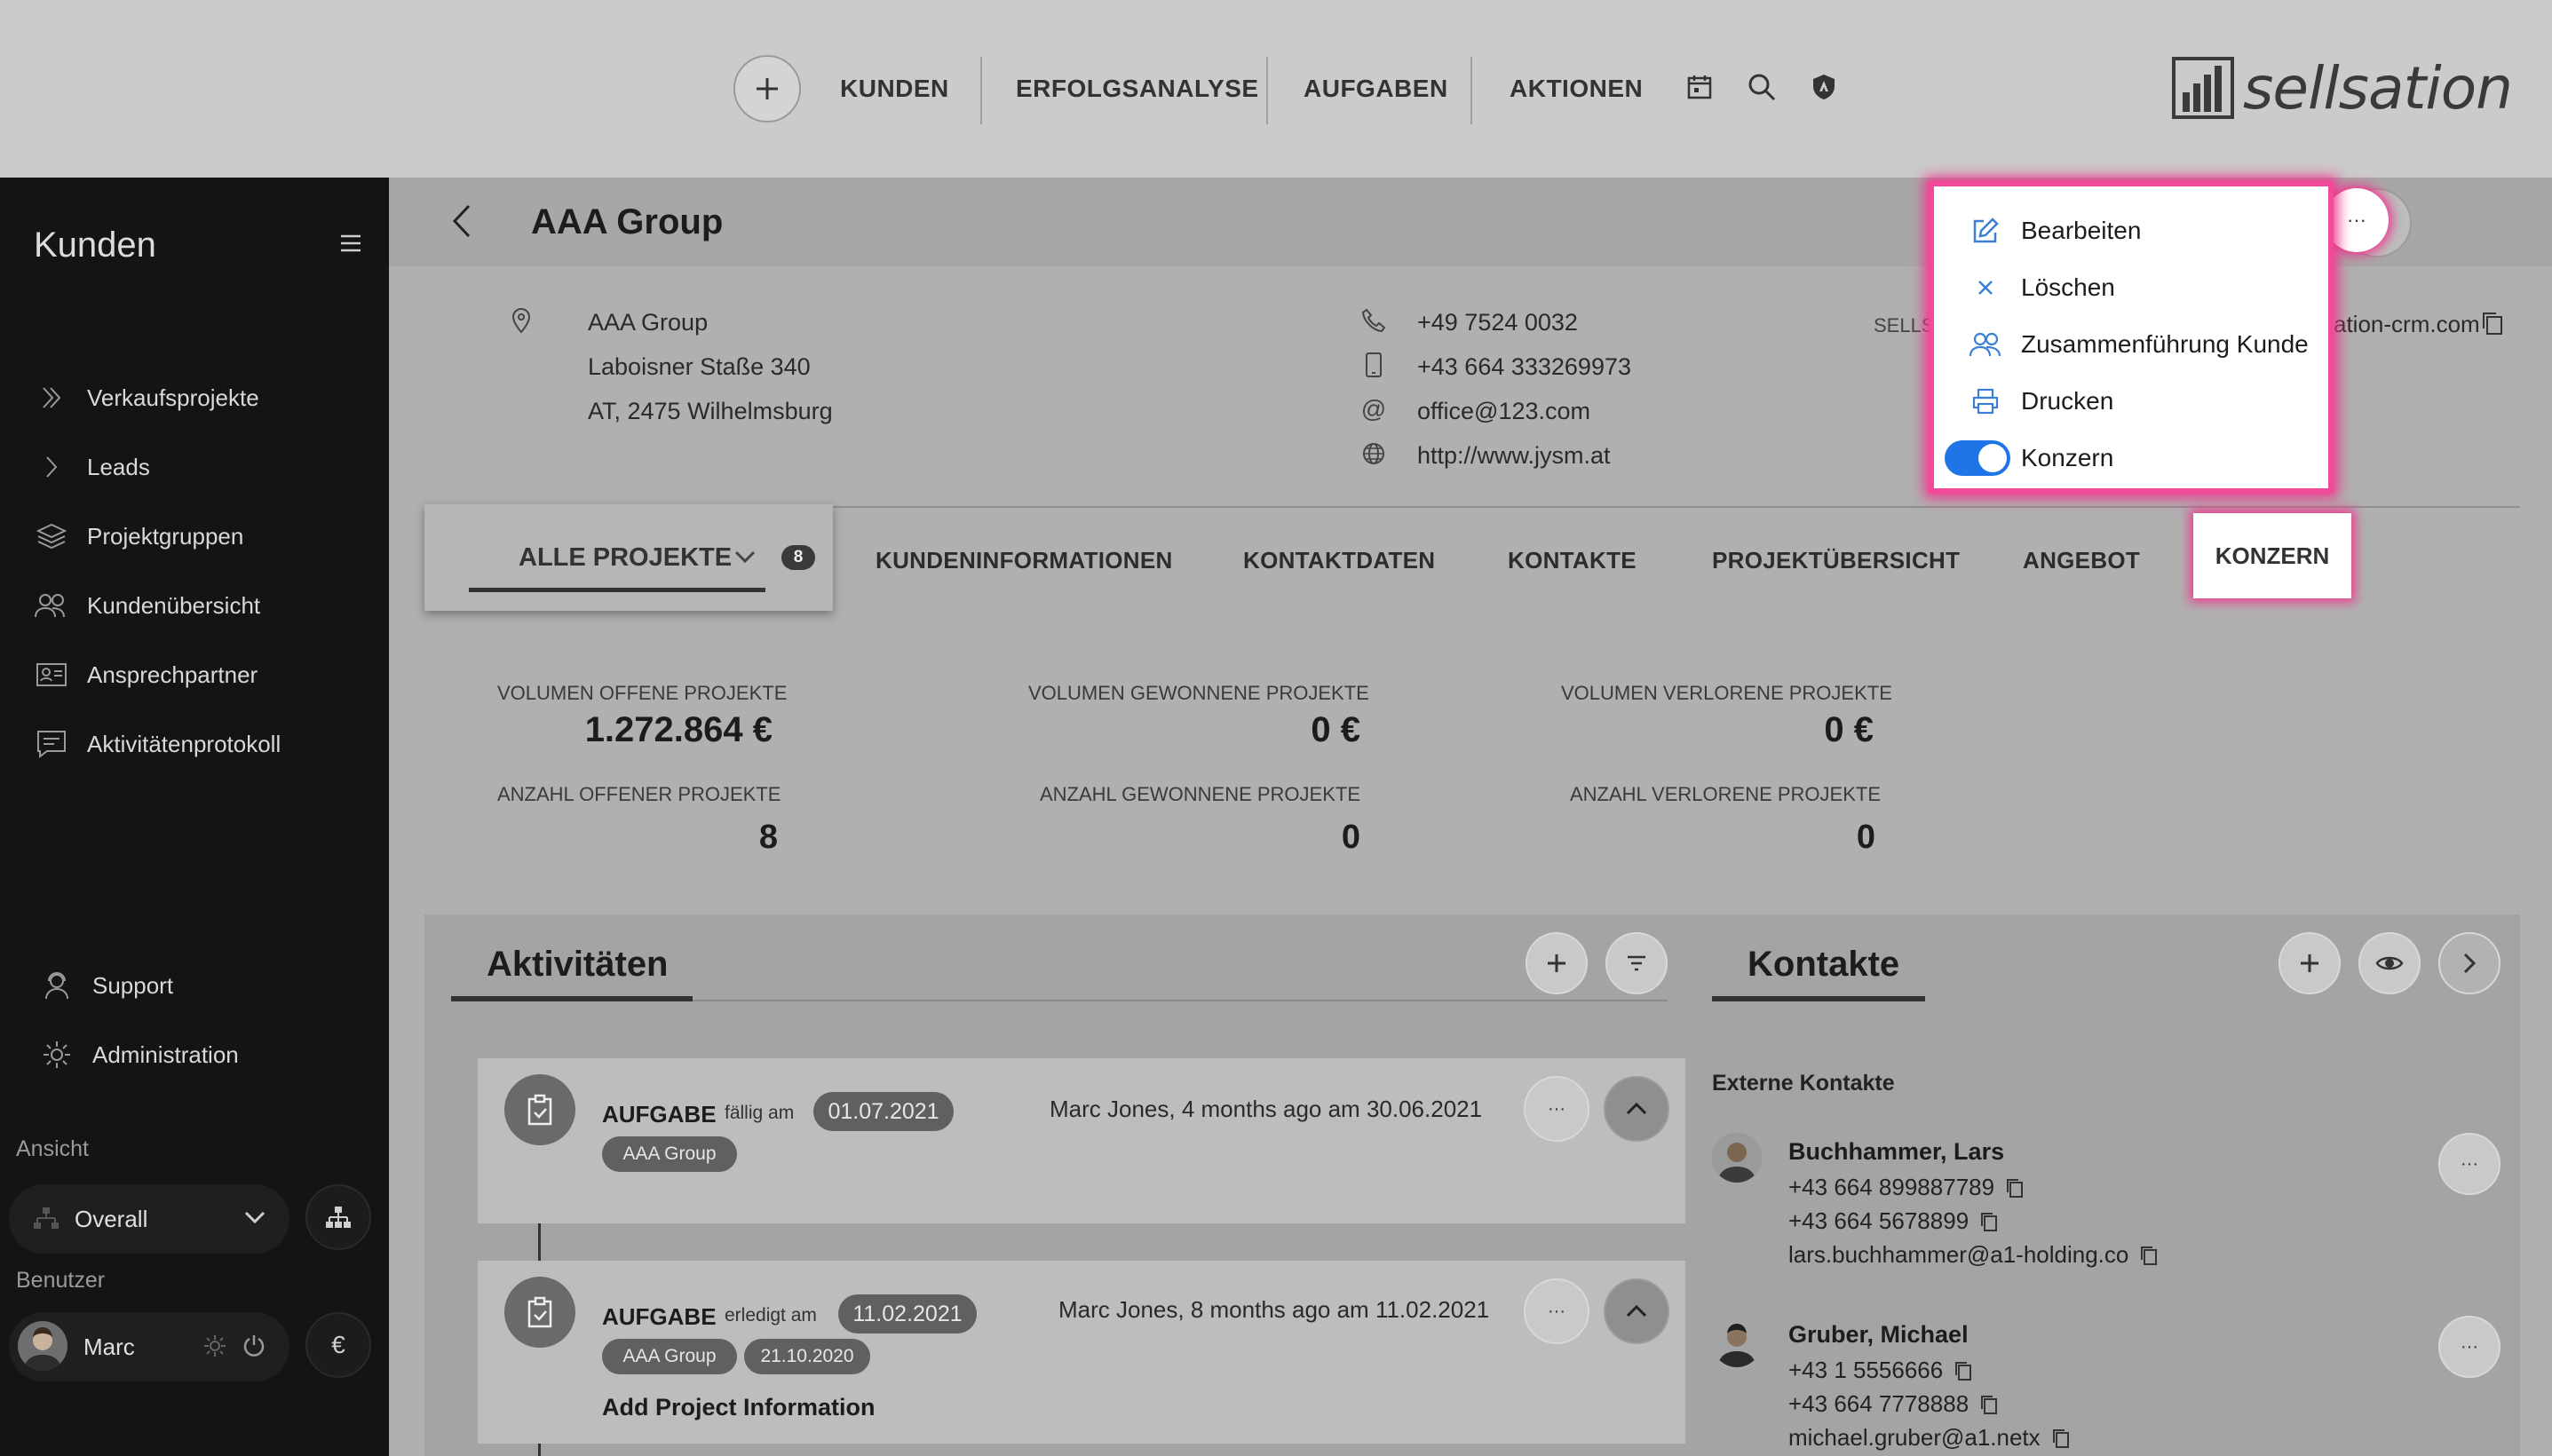  Describe the element at coordinates (539, 1312) in the screenshot. I see `clipboard-icon` at that location.